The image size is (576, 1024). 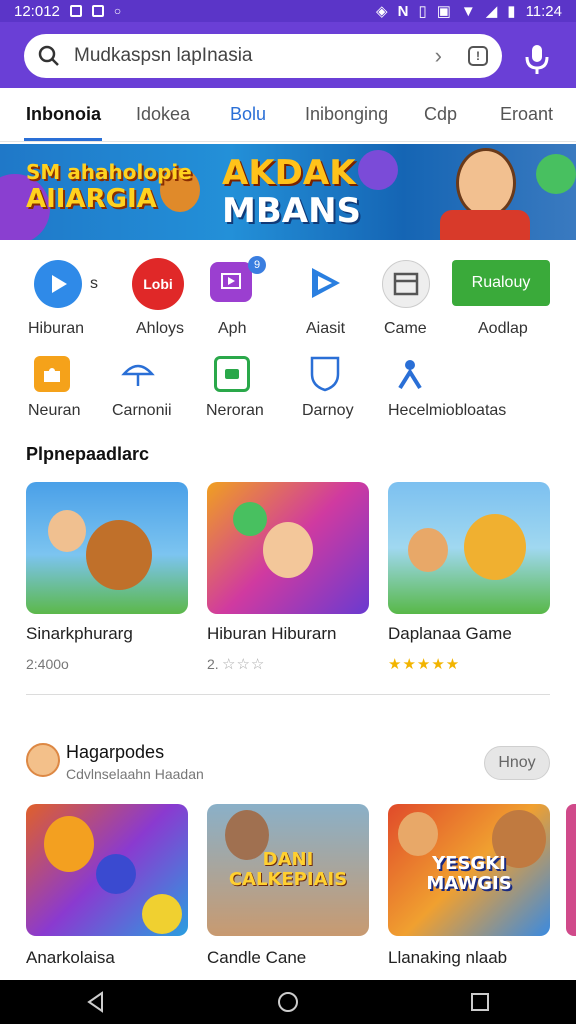 I want to click on system-nav-bar, so click(x=288, y=1002).